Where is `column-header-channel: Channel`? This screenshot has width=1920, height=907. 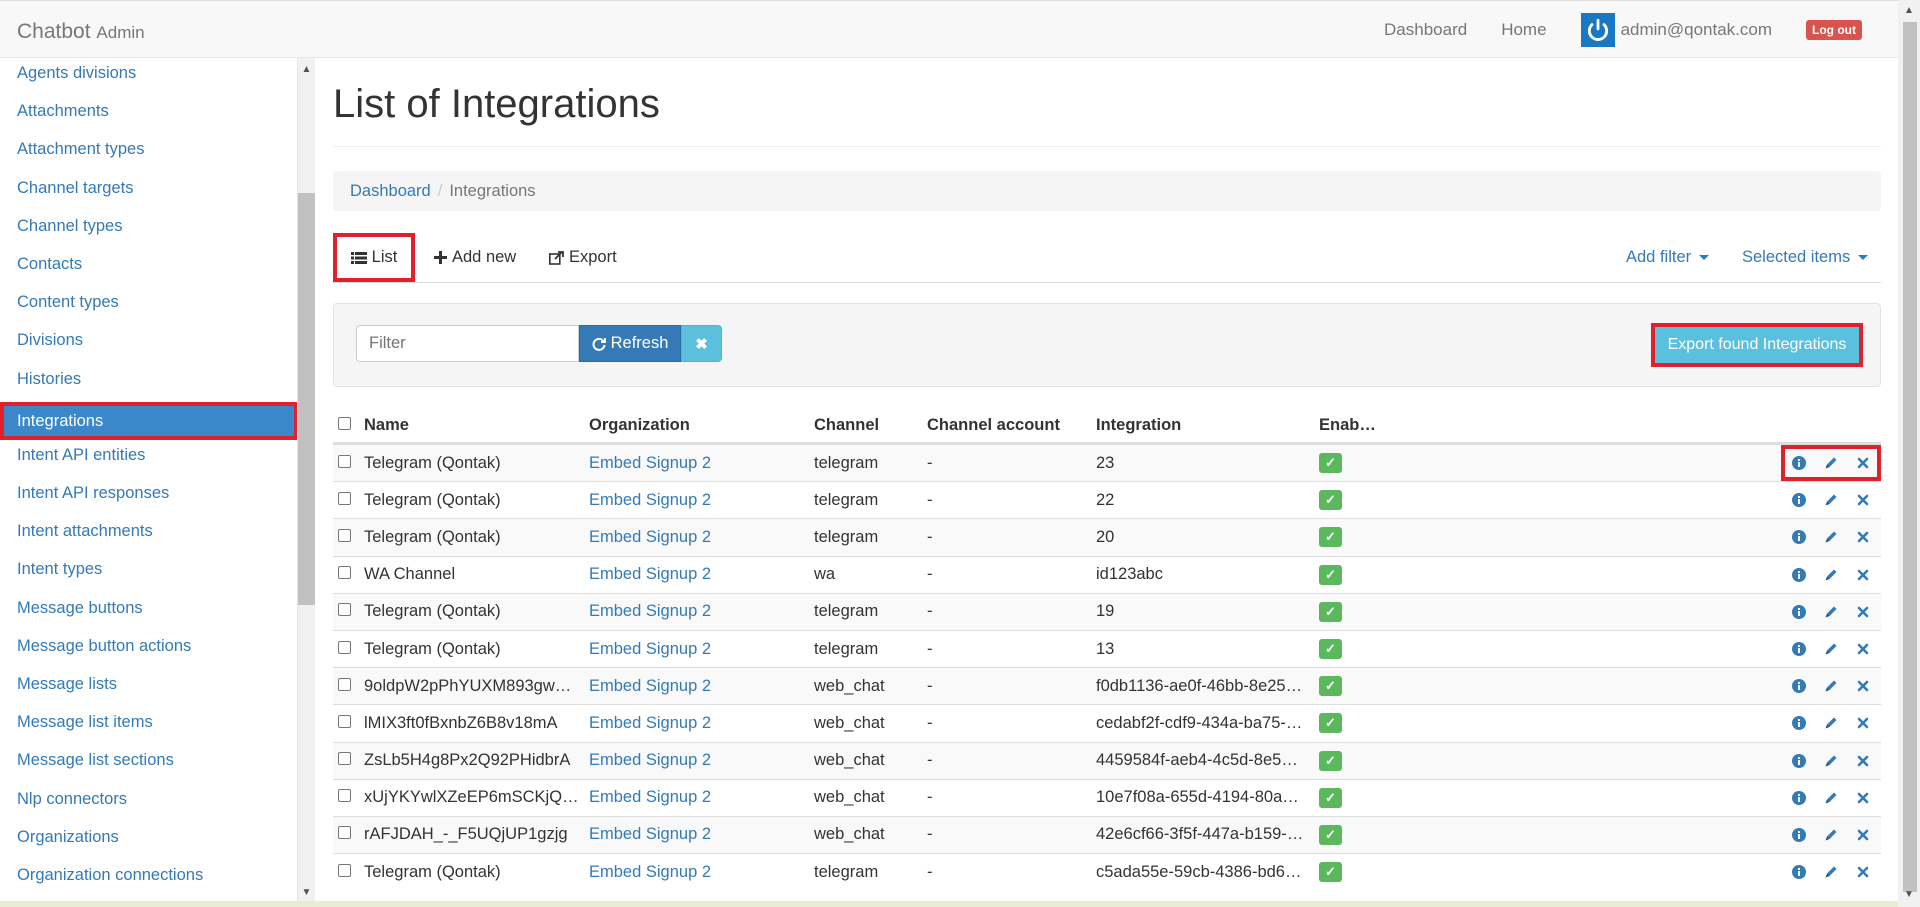
column-header-channel: Channel is located at coordinates (869, 425).